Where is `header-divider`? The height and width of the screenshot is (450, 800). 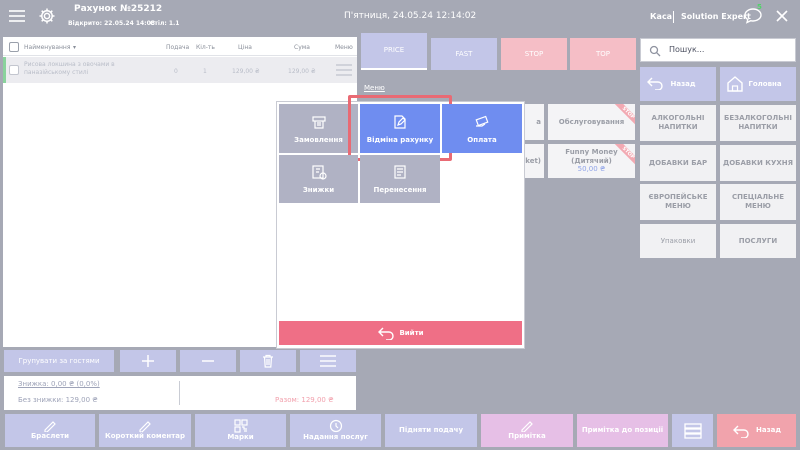 header-divider is located at coordinates (673, 17).